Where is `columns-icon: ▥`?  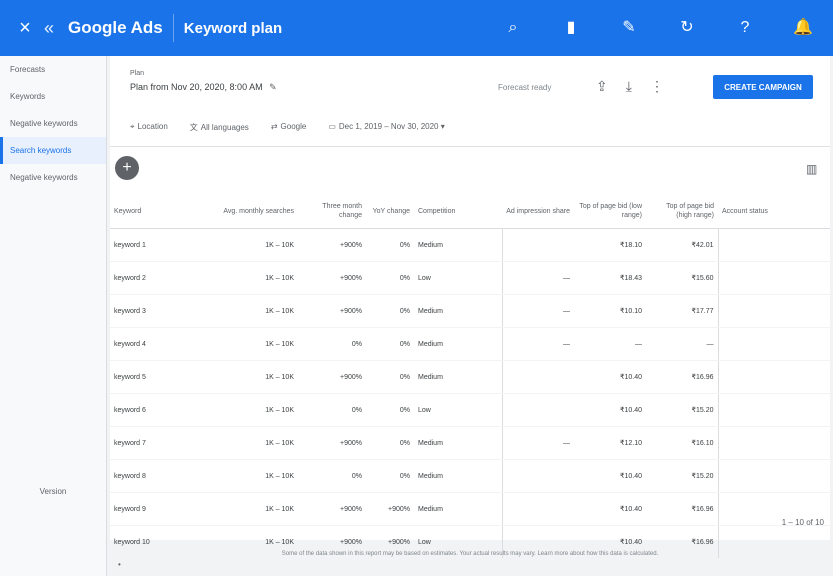
columns-icon: ▥ is located at coordinates (811, 169).